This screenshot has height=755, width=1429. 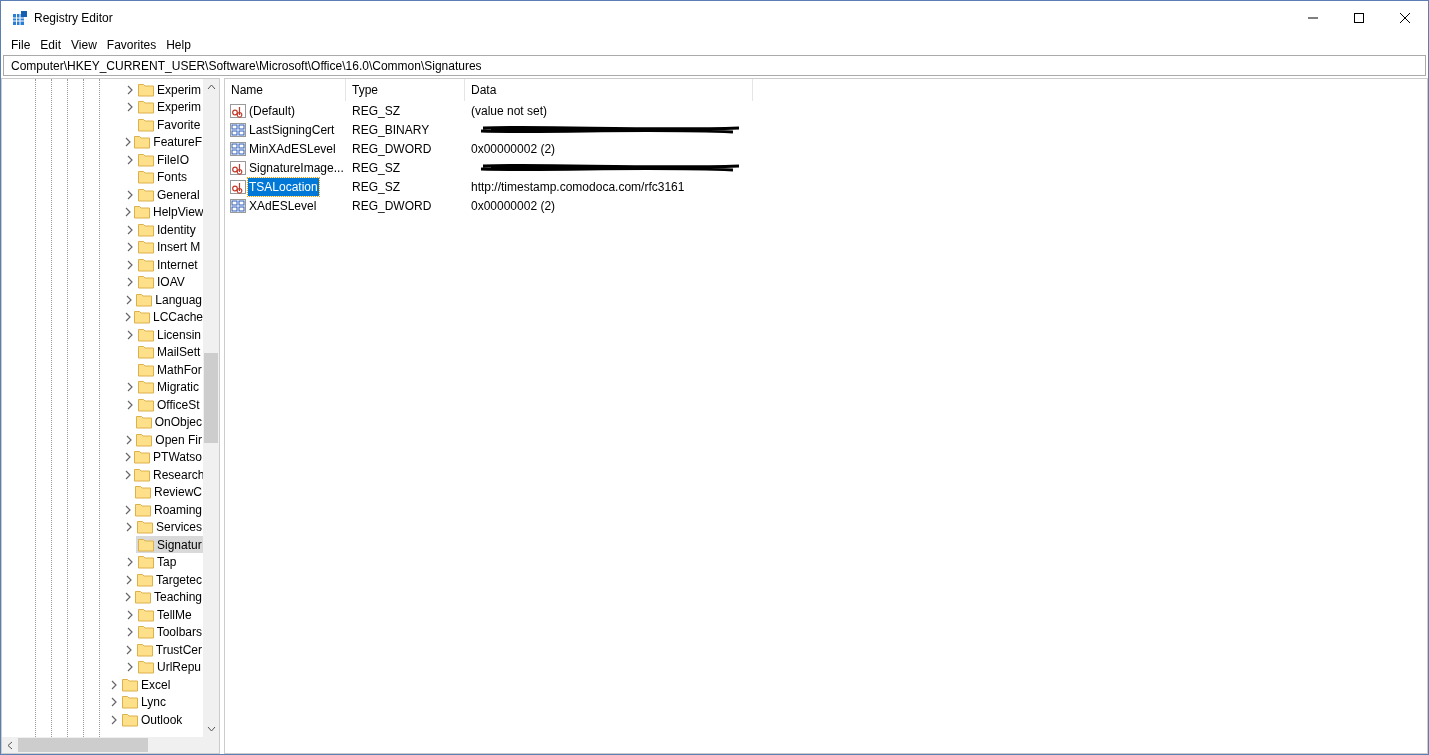 What do you see at coordinates (168, 422) in the screenshot?
I see `tree-item: OnObjec` at bounding box center [168, 422].